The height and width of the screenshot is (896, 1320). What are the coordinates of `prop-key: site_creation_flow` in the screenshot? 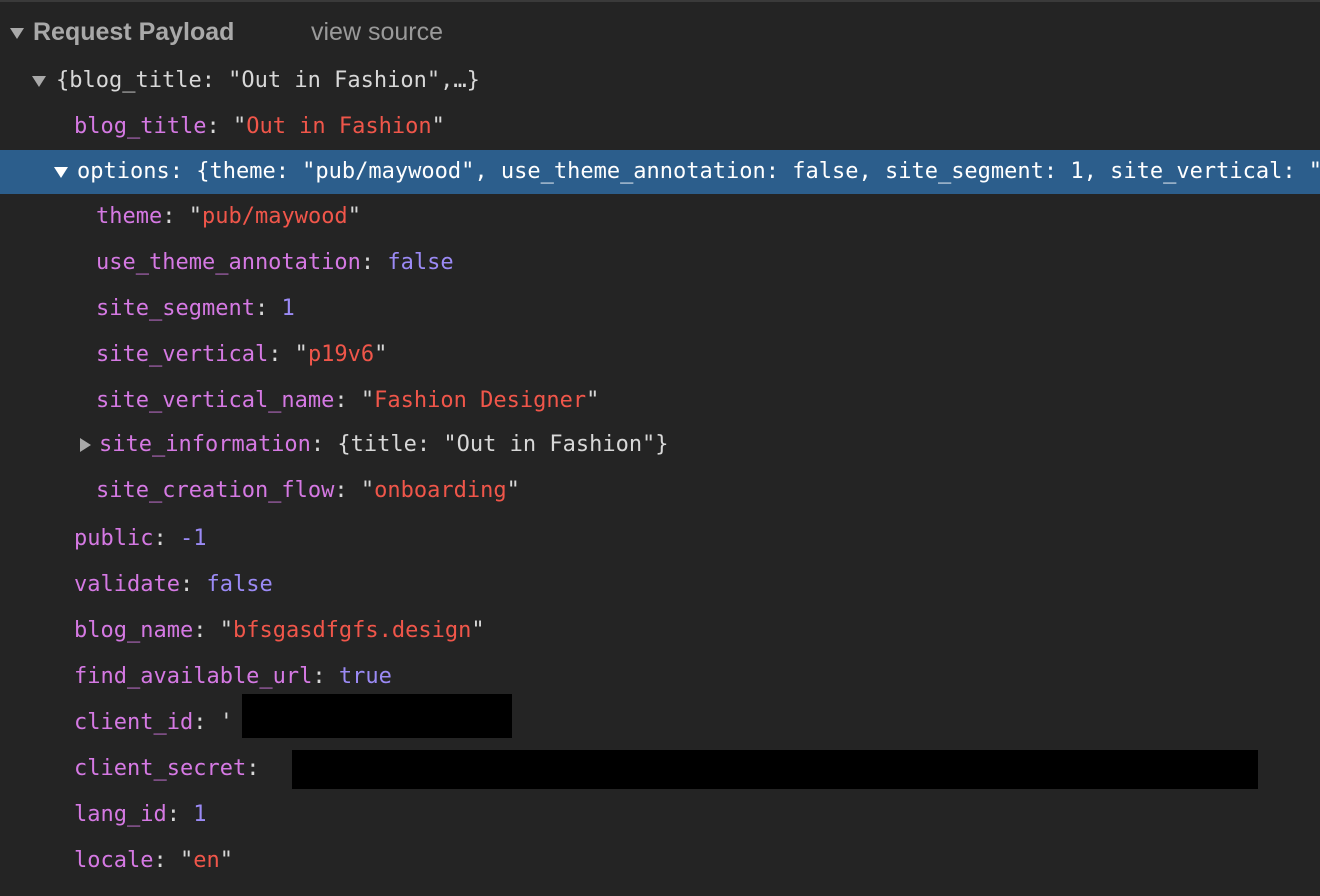 It's located at (215, 490).